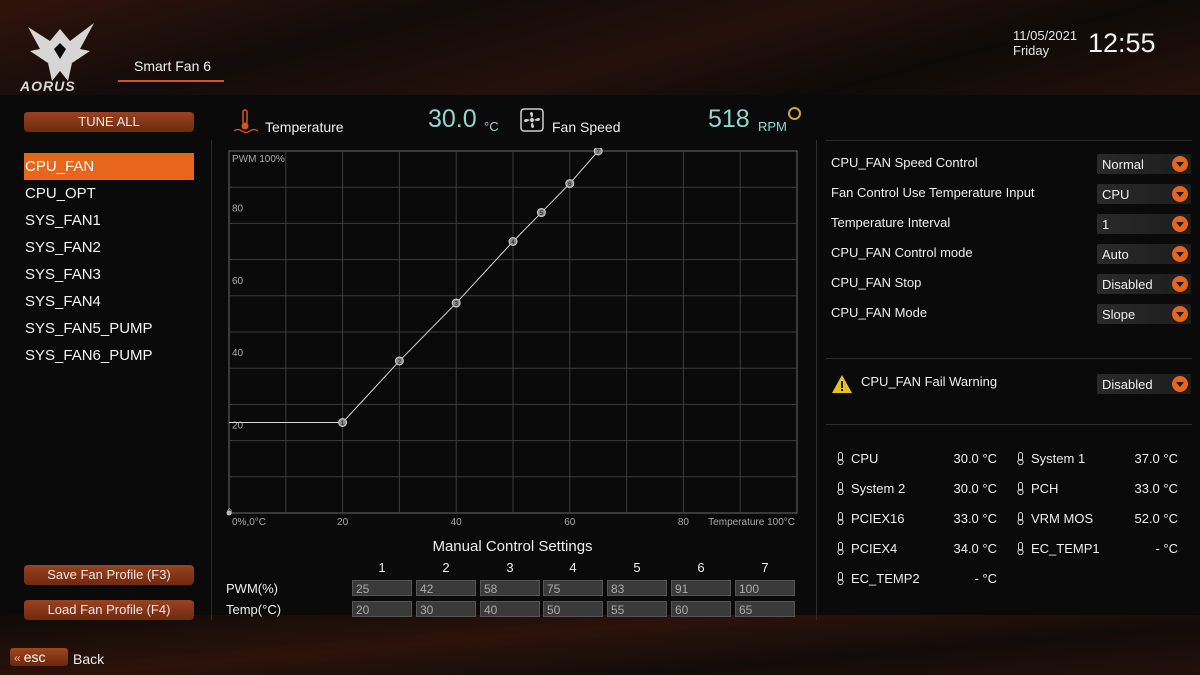  What do you see at coordinates (109, 610) in the screenshot?
I see `load-fan-profile-button: Load Fan Profile (F4)` at bounding box center [109, 610].